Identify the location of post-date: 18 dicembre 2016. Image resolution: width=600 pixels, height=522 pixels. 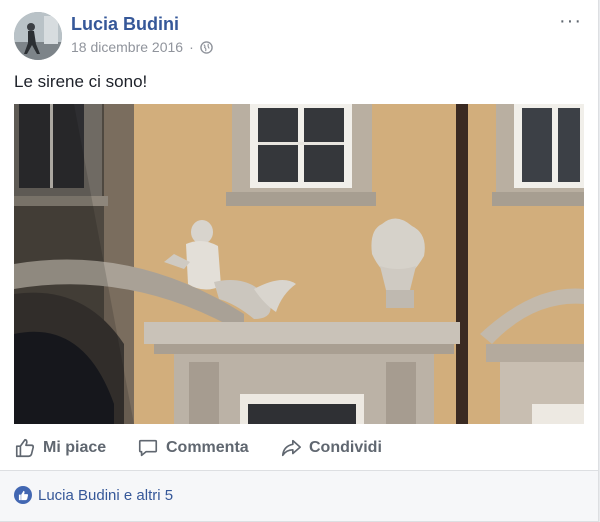
(127, 47).